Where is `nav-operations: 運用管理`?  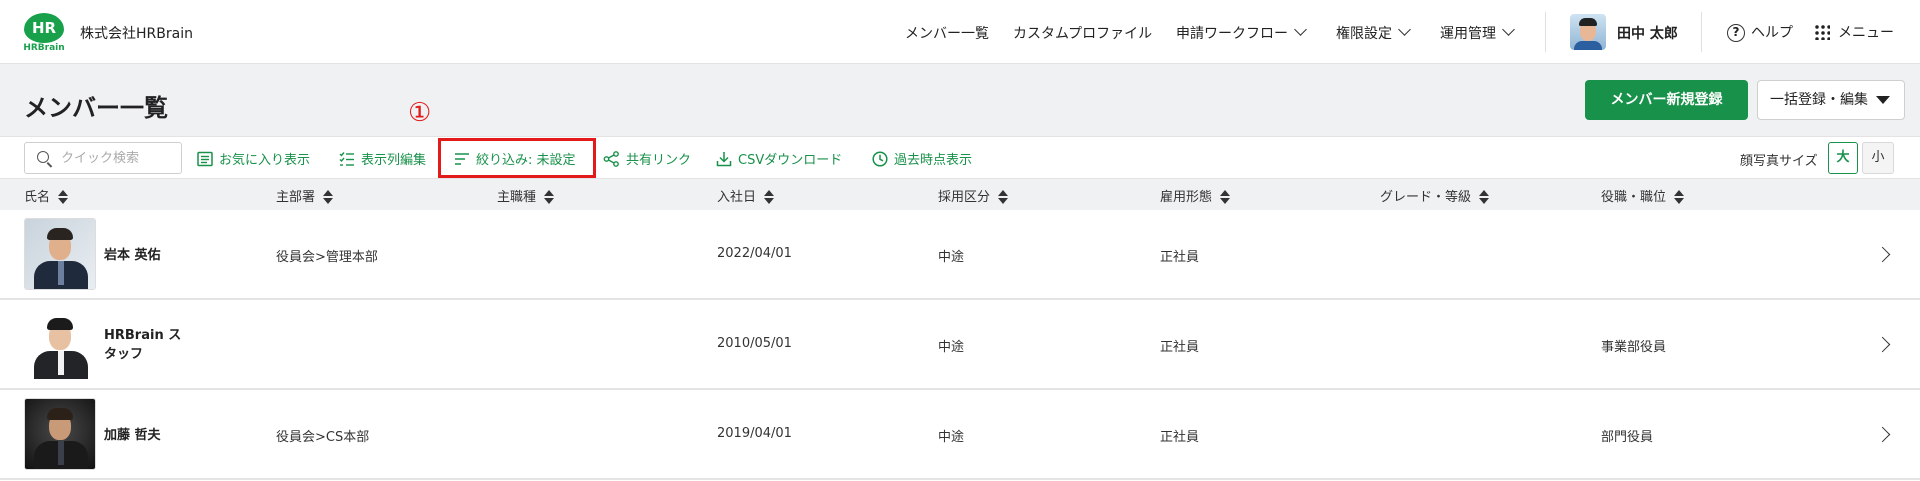
nav-operations: 運用管理 is located at coordinates (1477, 33).